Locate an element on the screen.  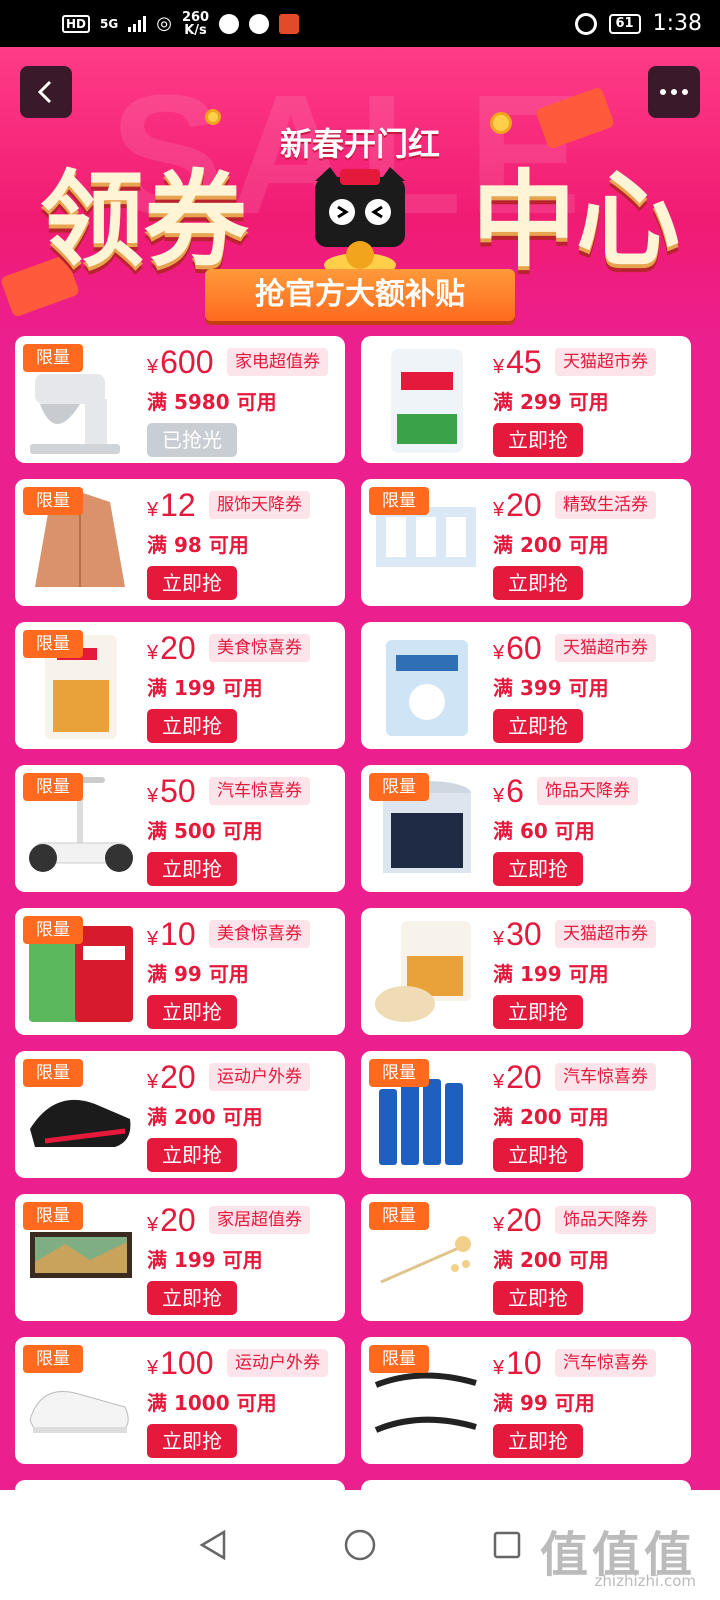
status-bar: HD 5G ◎ 260 K/s 61 1:38 is located at coordinates (360, 23).